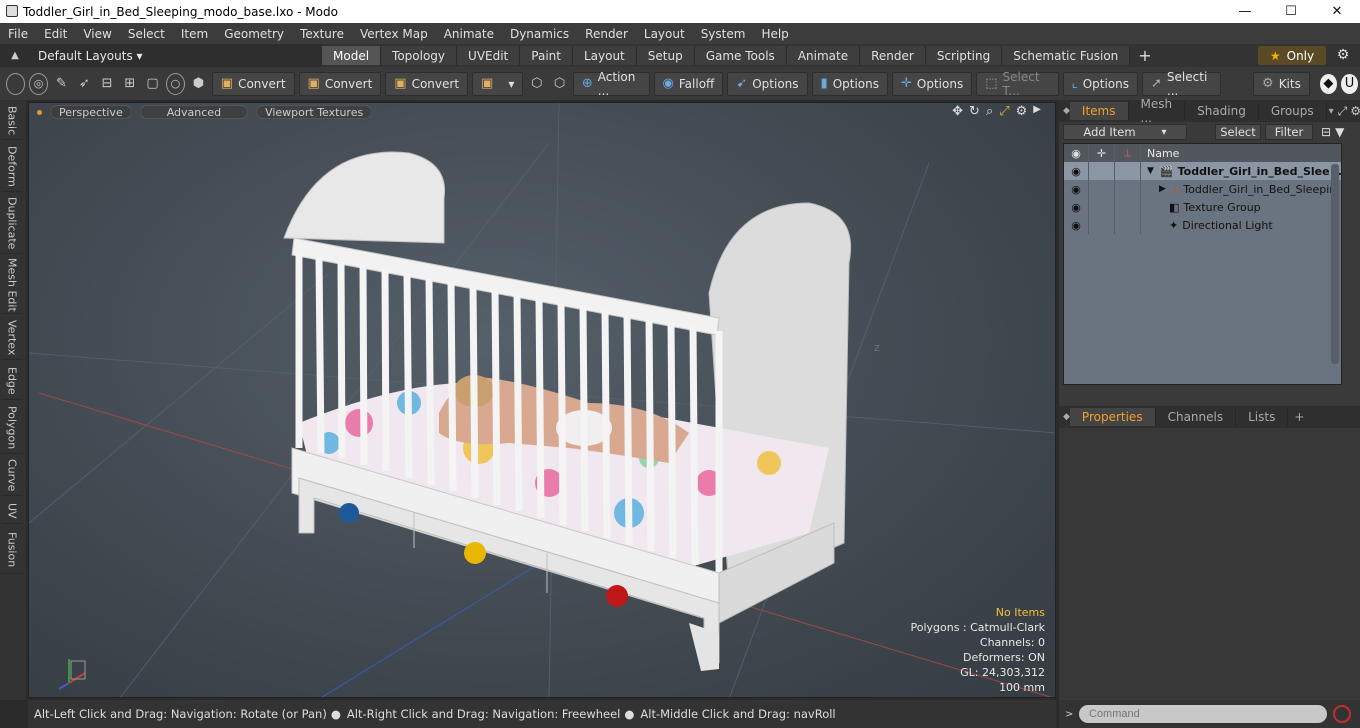 Image resolution: width=1360 pixels, height=728 pixels. I want to click on tab-setup: Setup, so click(665, 55).